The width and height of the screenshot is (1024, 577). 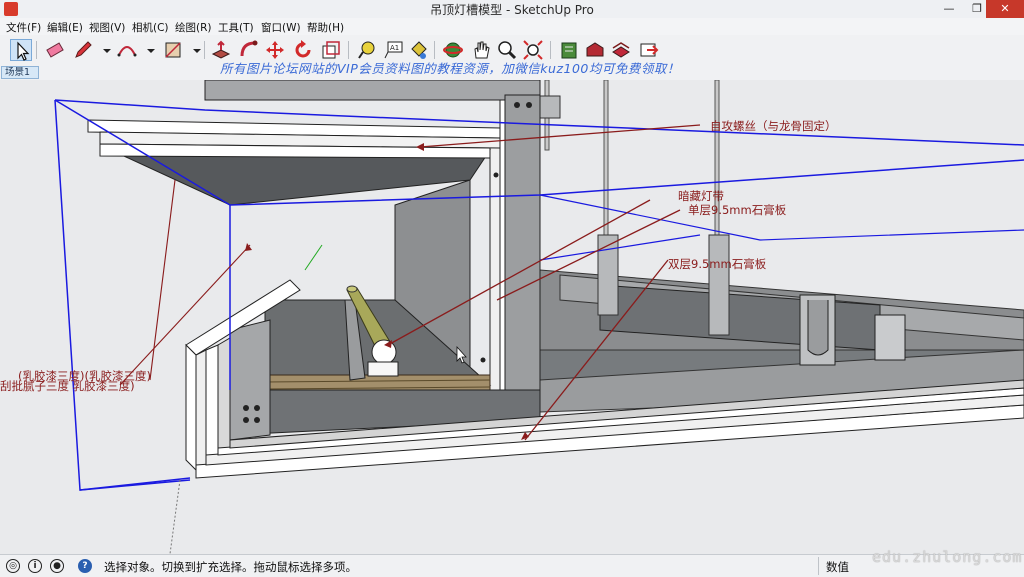 I want to click on menu-view: 视图(V), so click(x=107, y=27).